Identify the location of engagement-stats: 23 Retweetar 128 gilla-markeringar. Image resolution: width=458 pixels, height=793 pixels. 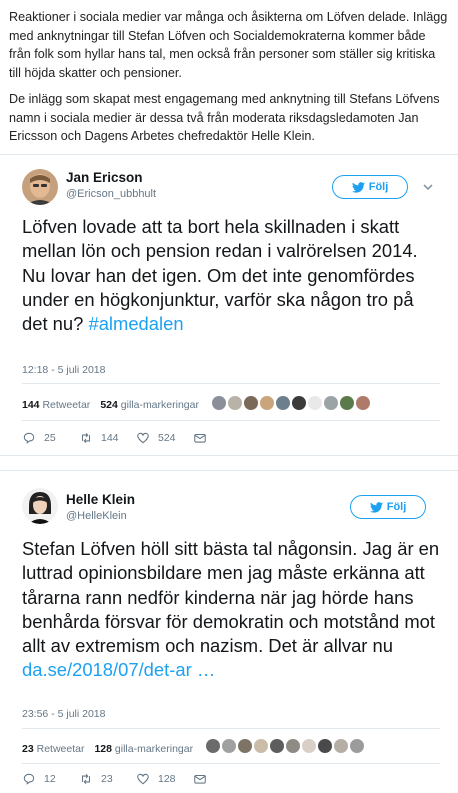
(107, 749).